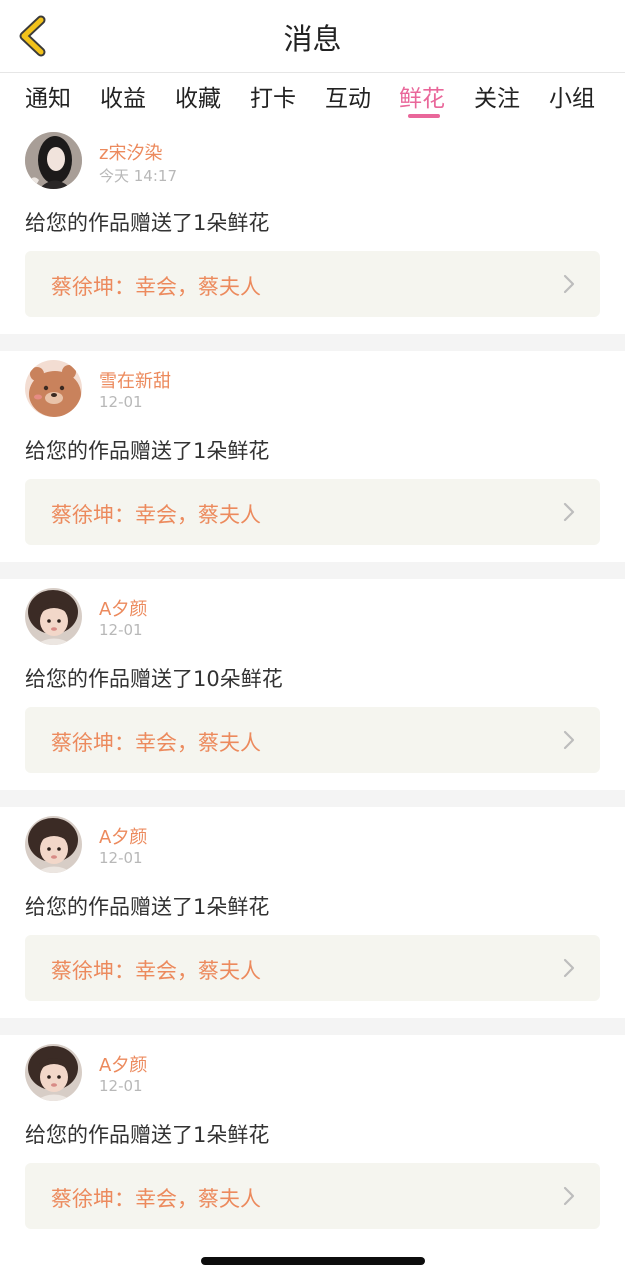 The height and width of the screenshot is (1280, 625). What do you see at coordinates (572, 96) in the screenshot?
I see `tab-groups: 小组` at bounding box center [572, 96].